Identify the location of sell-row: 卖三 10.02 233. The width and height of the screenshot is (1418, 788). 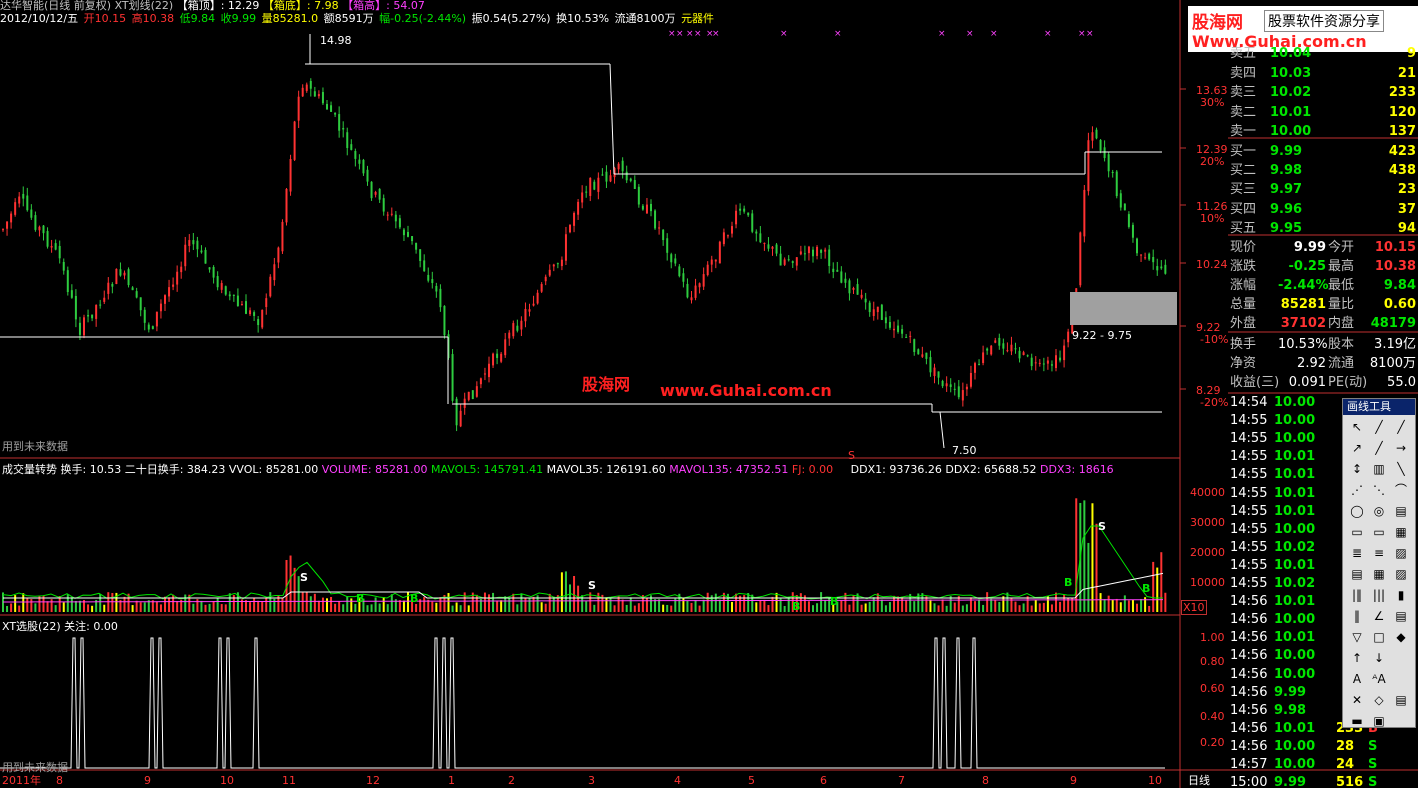
(1323, 92).